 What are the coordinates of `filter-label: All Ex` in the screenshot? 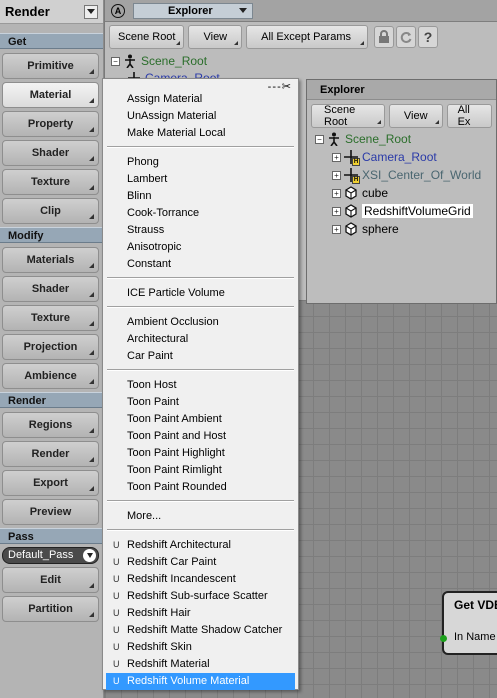 It's located at (464, 116).